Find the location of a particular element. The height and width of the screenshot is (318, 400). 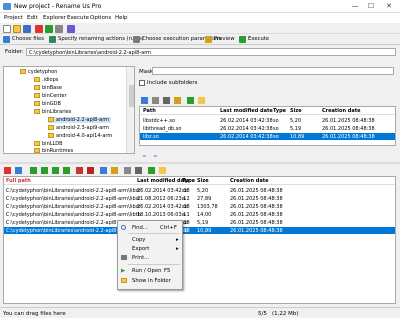

arrow-up-icon is located at coordinates (33, 170).